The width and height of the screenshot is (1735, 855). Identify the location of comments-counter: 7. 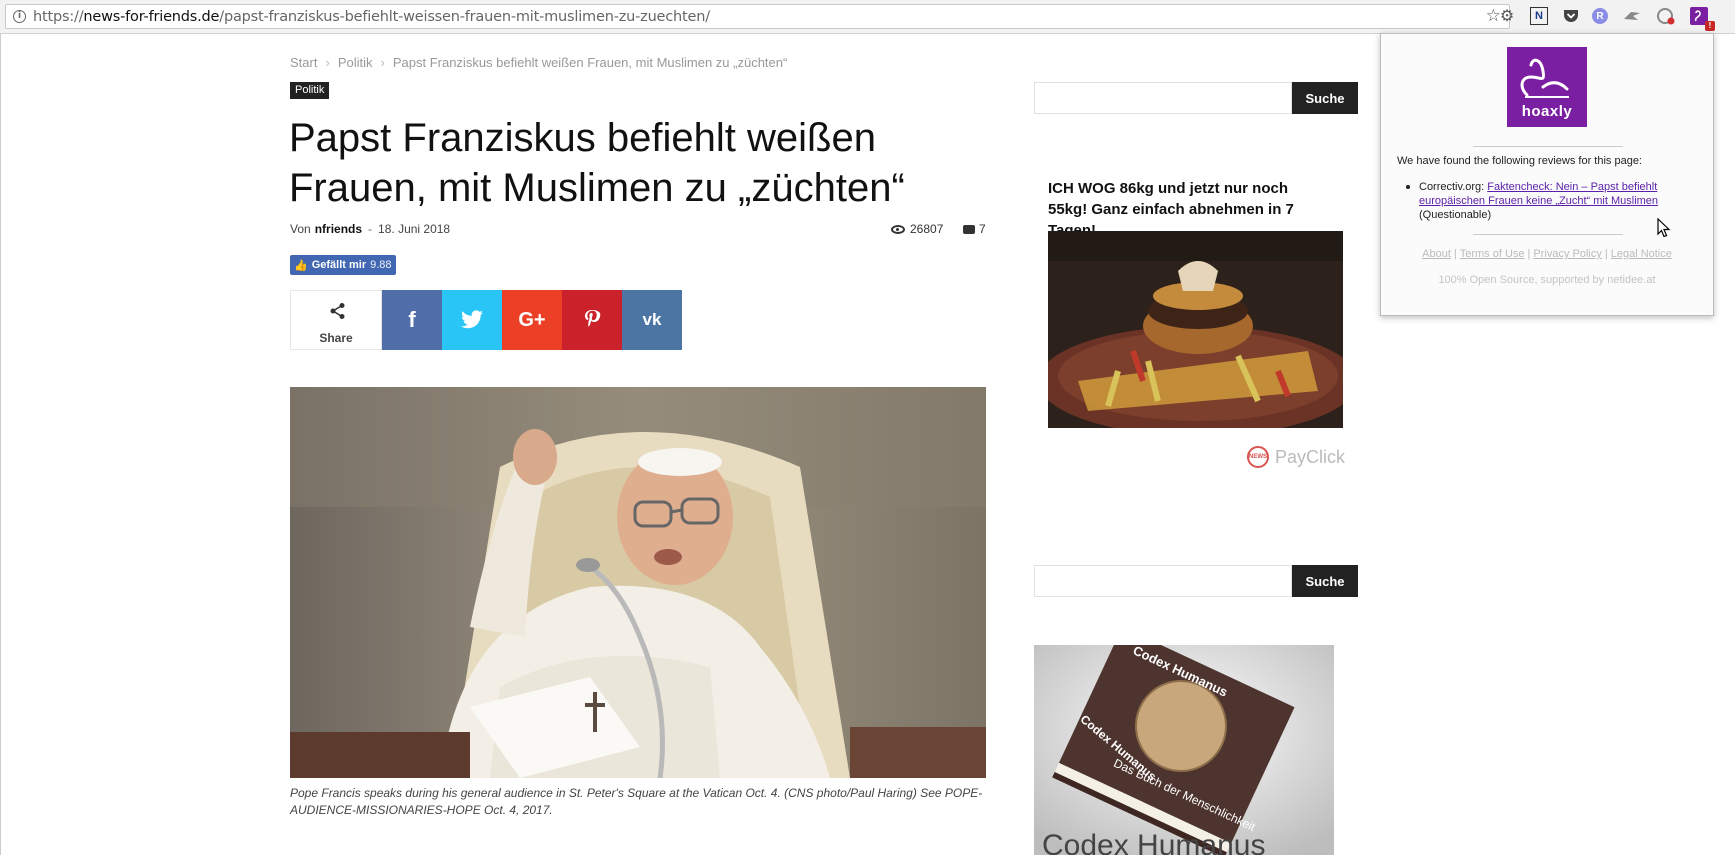
(974, 229).